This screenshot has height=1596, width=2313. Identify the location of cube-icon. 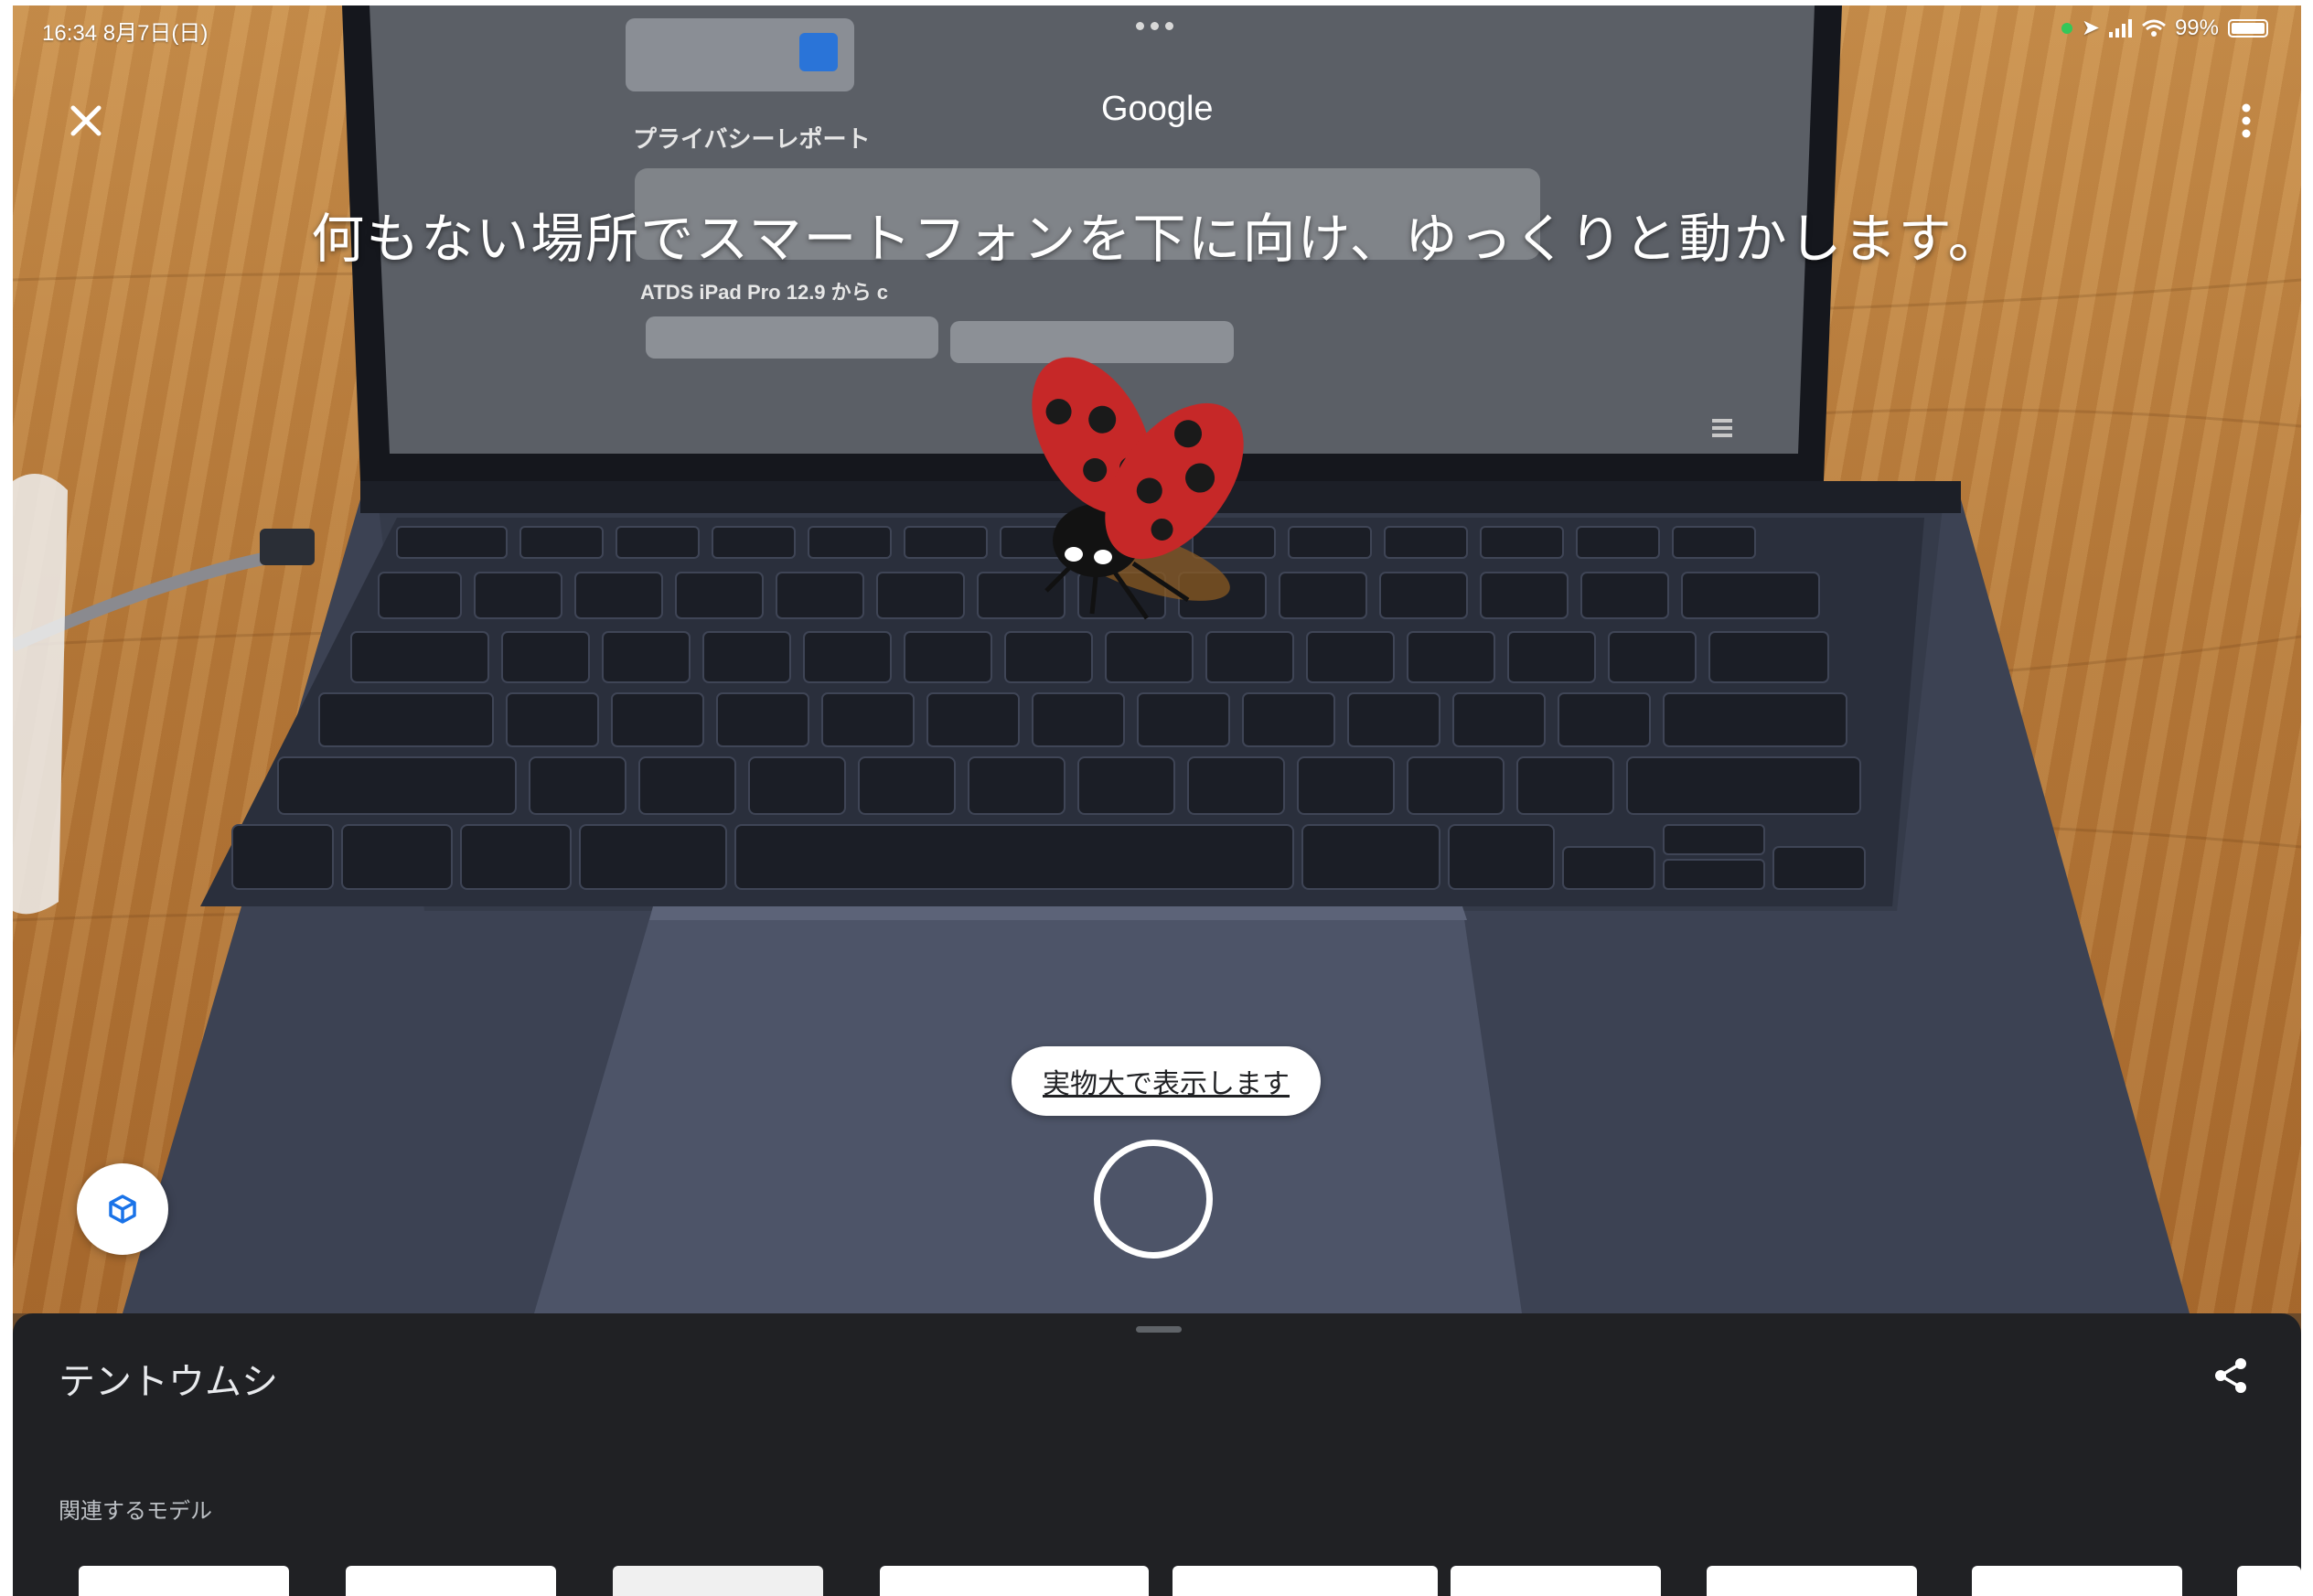
(122, 1209).